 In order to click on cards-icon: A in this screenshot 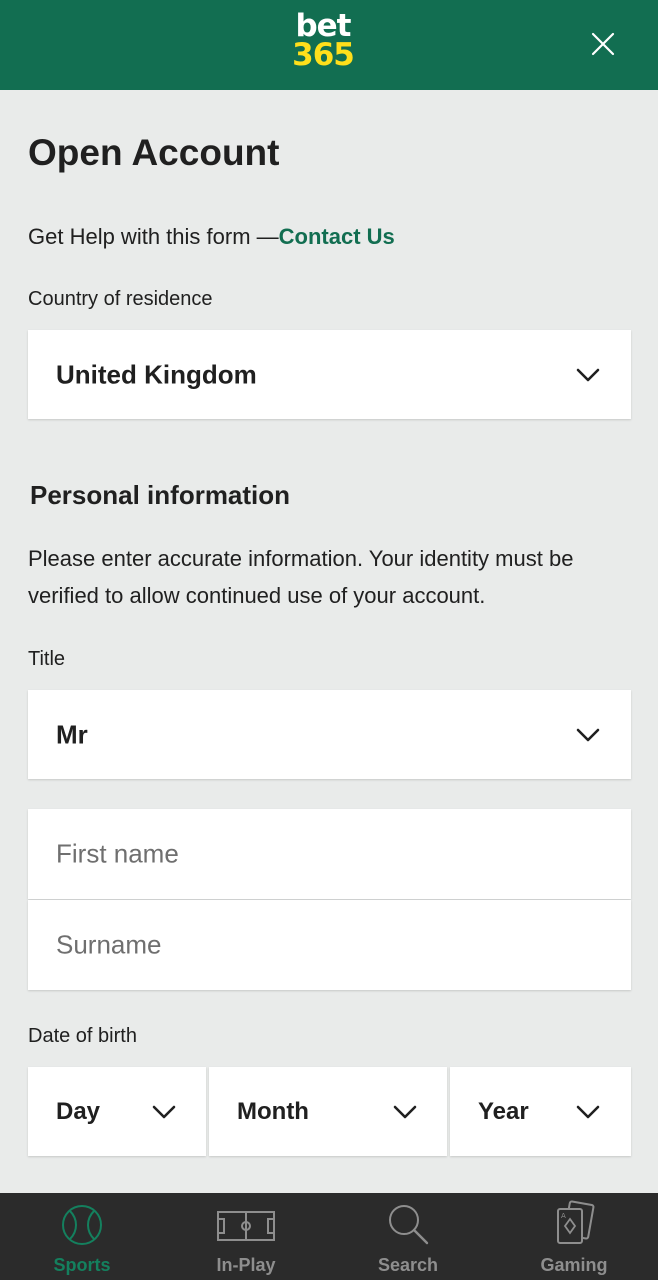, I will do `click(576, 1222)`.